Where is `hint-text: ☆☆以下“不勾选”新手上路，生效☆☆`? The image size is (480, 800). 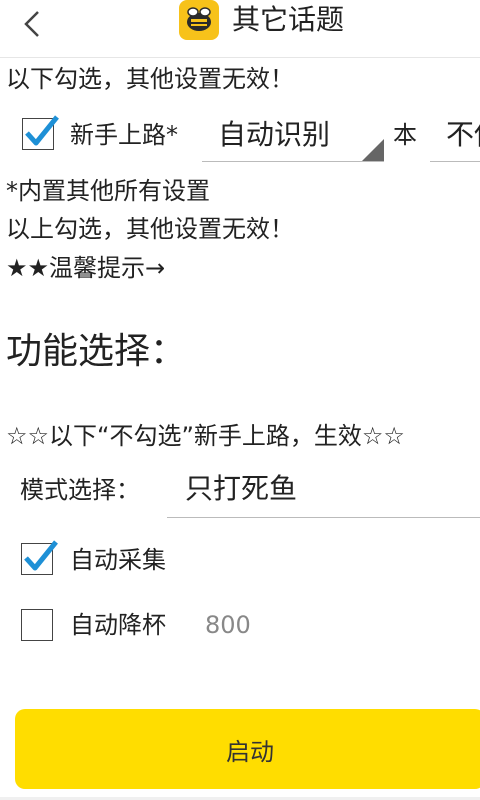
hint-text: ☆☆以下“不勾选”新手上路，生效☆☆ is located at coordinates (205, 436).